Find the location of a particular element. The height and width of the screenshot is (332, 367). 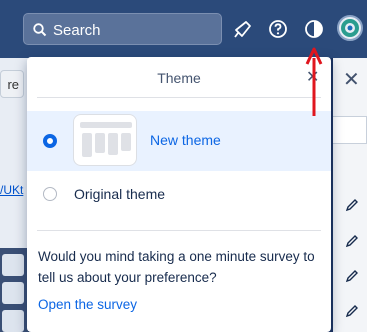

panel-close-icon: ✕ is located at coordinates (351, 79).